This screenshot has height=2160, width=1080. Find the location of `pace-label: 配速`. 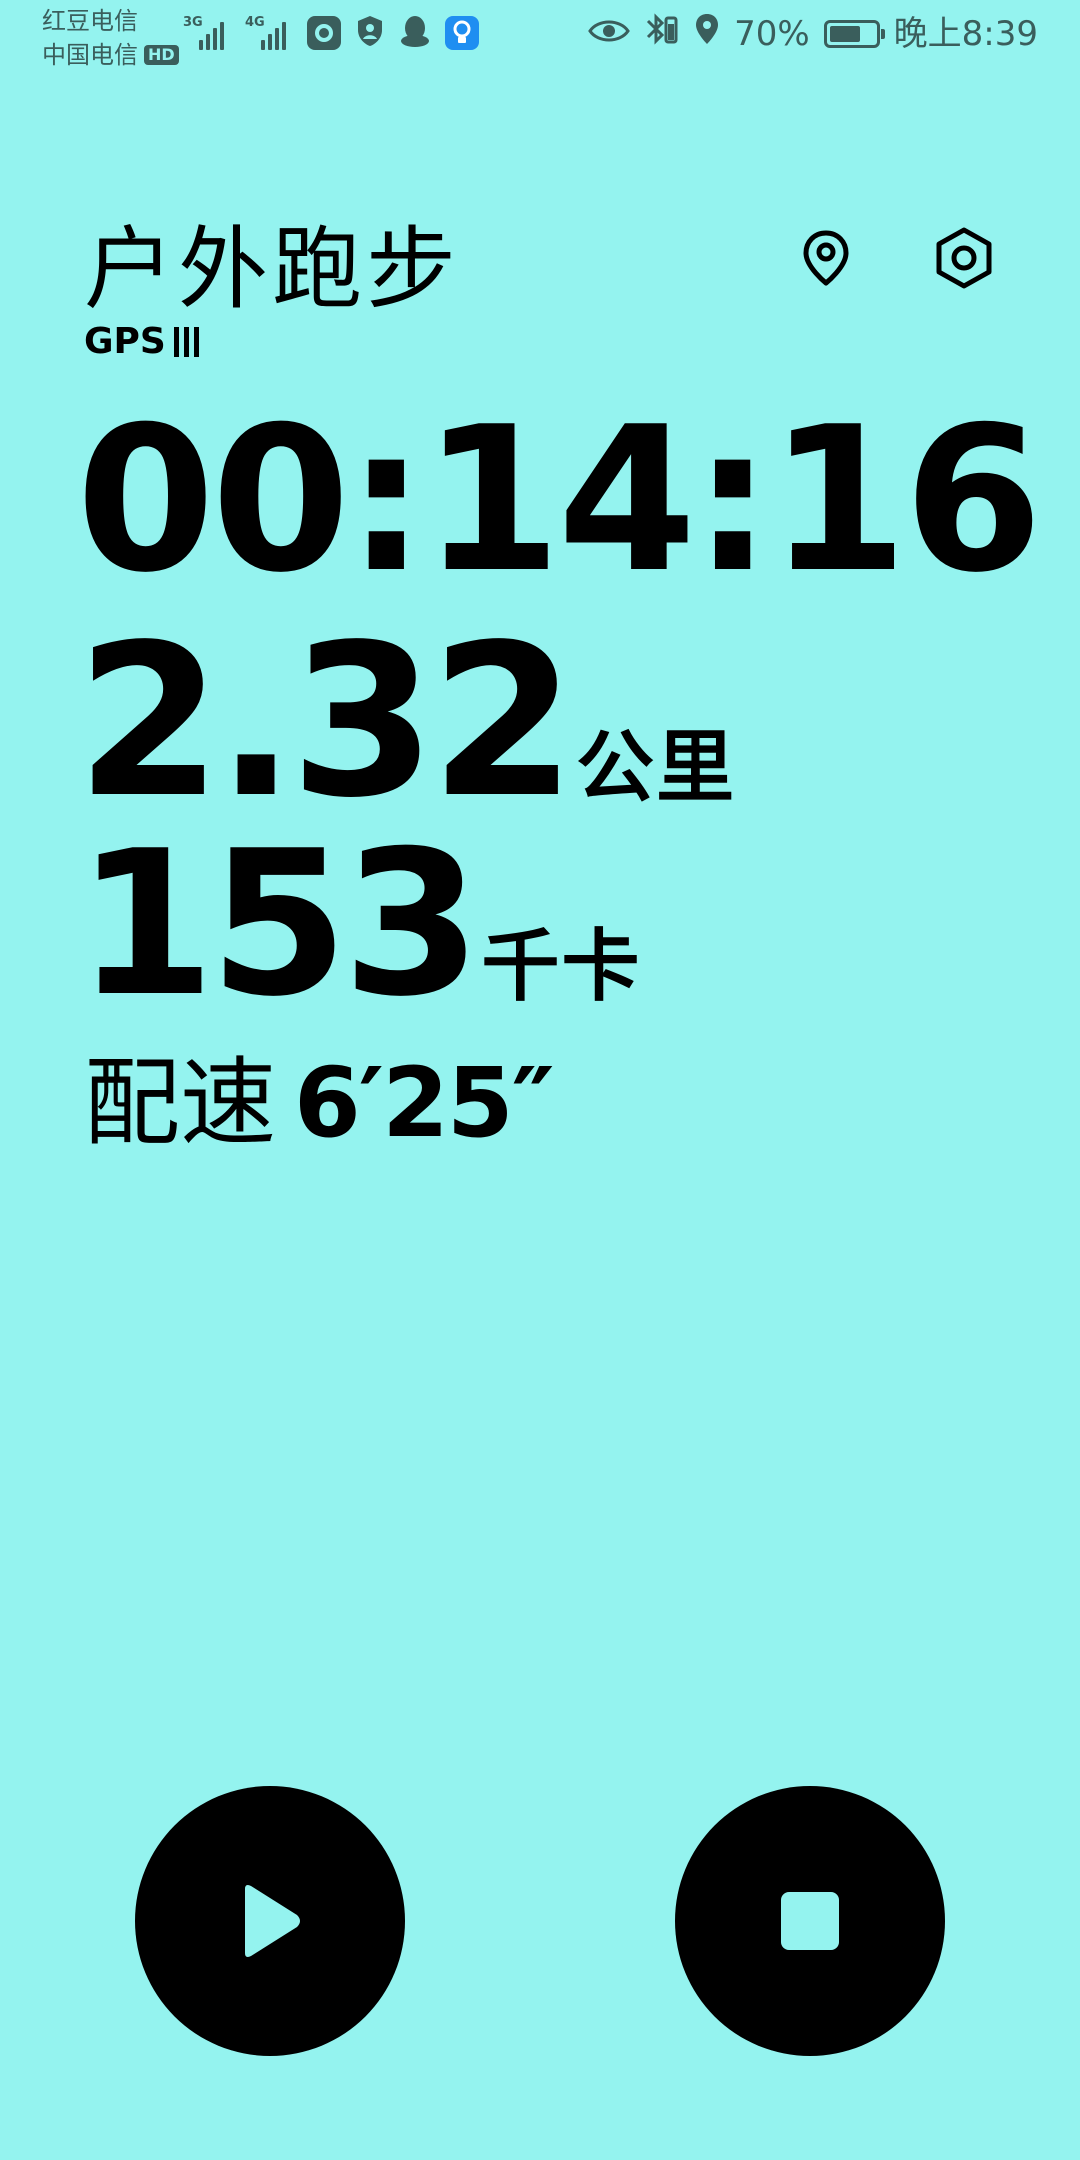

pace-label: 配速 is located at coordinates (180, 1103).